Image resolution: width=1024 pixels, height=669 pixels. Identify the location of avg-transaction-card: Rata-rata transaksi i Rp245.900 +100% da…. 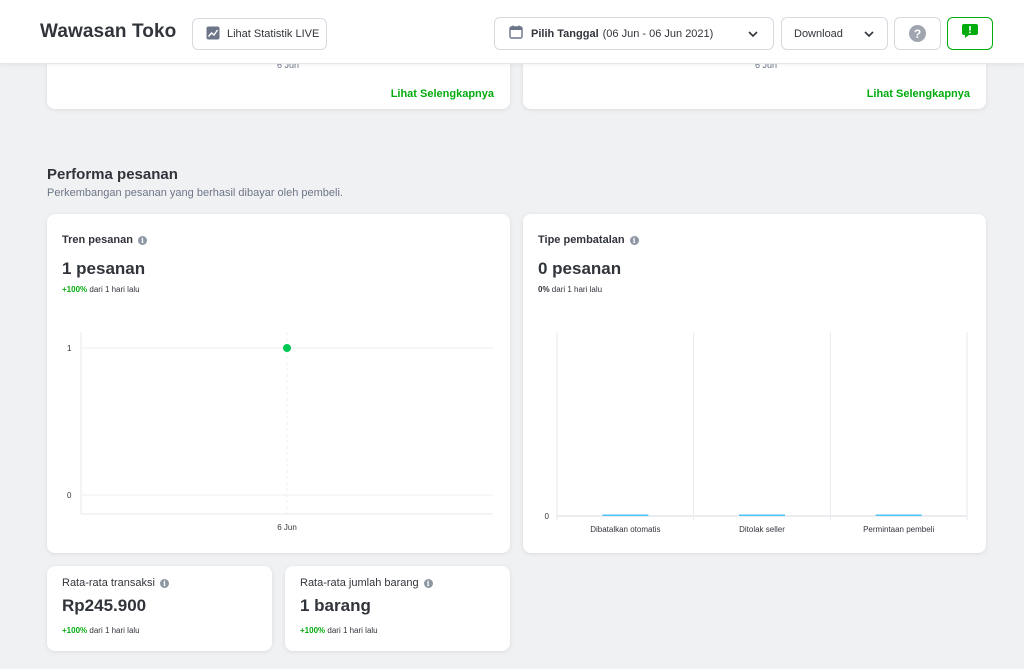
(159, 608).